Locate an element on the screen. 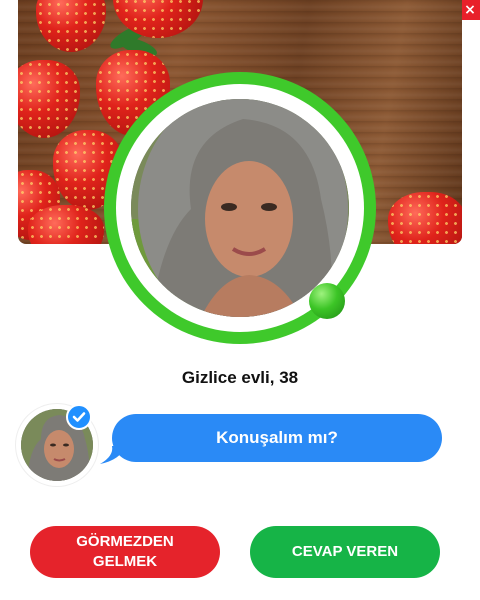 This screenshot has height=600, width=480. ignore-button-label-line1: GÖRMEZDEN is located at coordinates (125, 541).